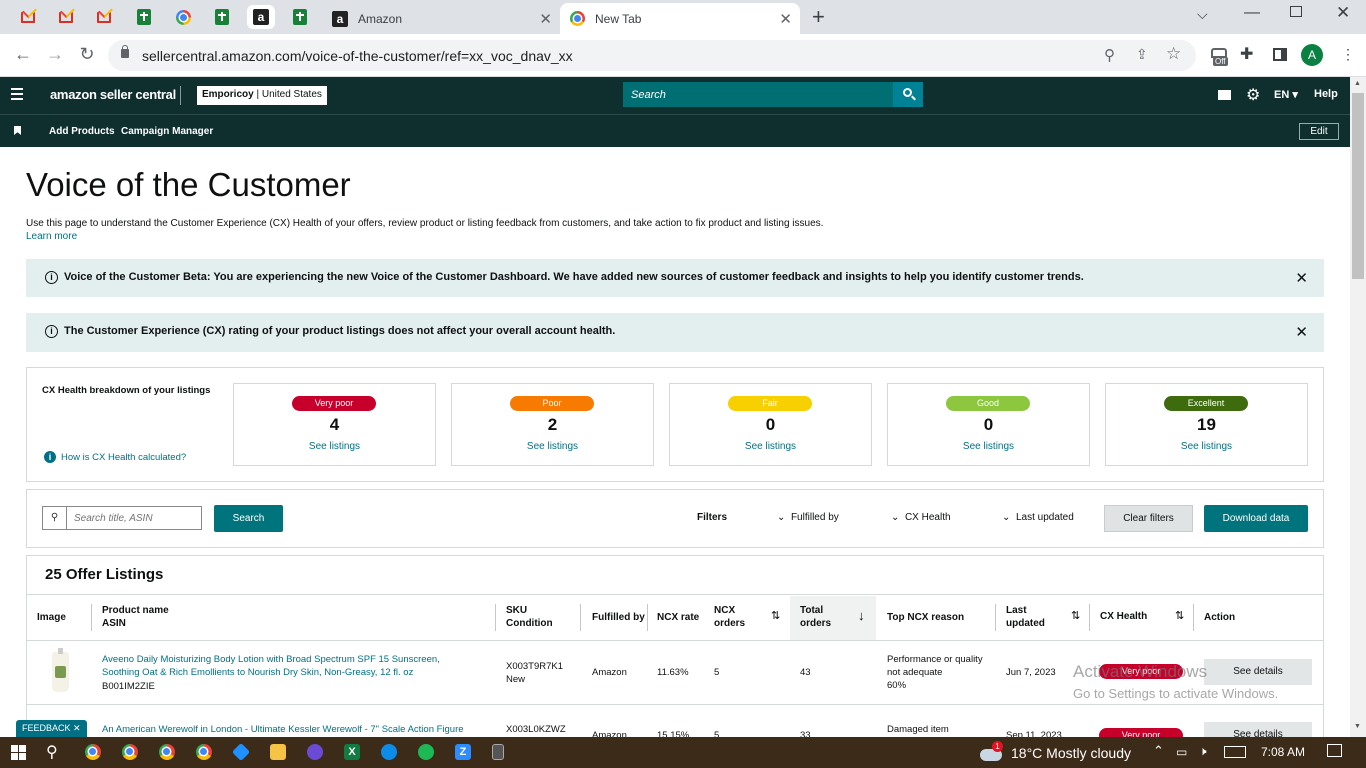 The image size is (1366, 768). I want to click on bookmark-star-icon: ☆, so click(1173, 54).